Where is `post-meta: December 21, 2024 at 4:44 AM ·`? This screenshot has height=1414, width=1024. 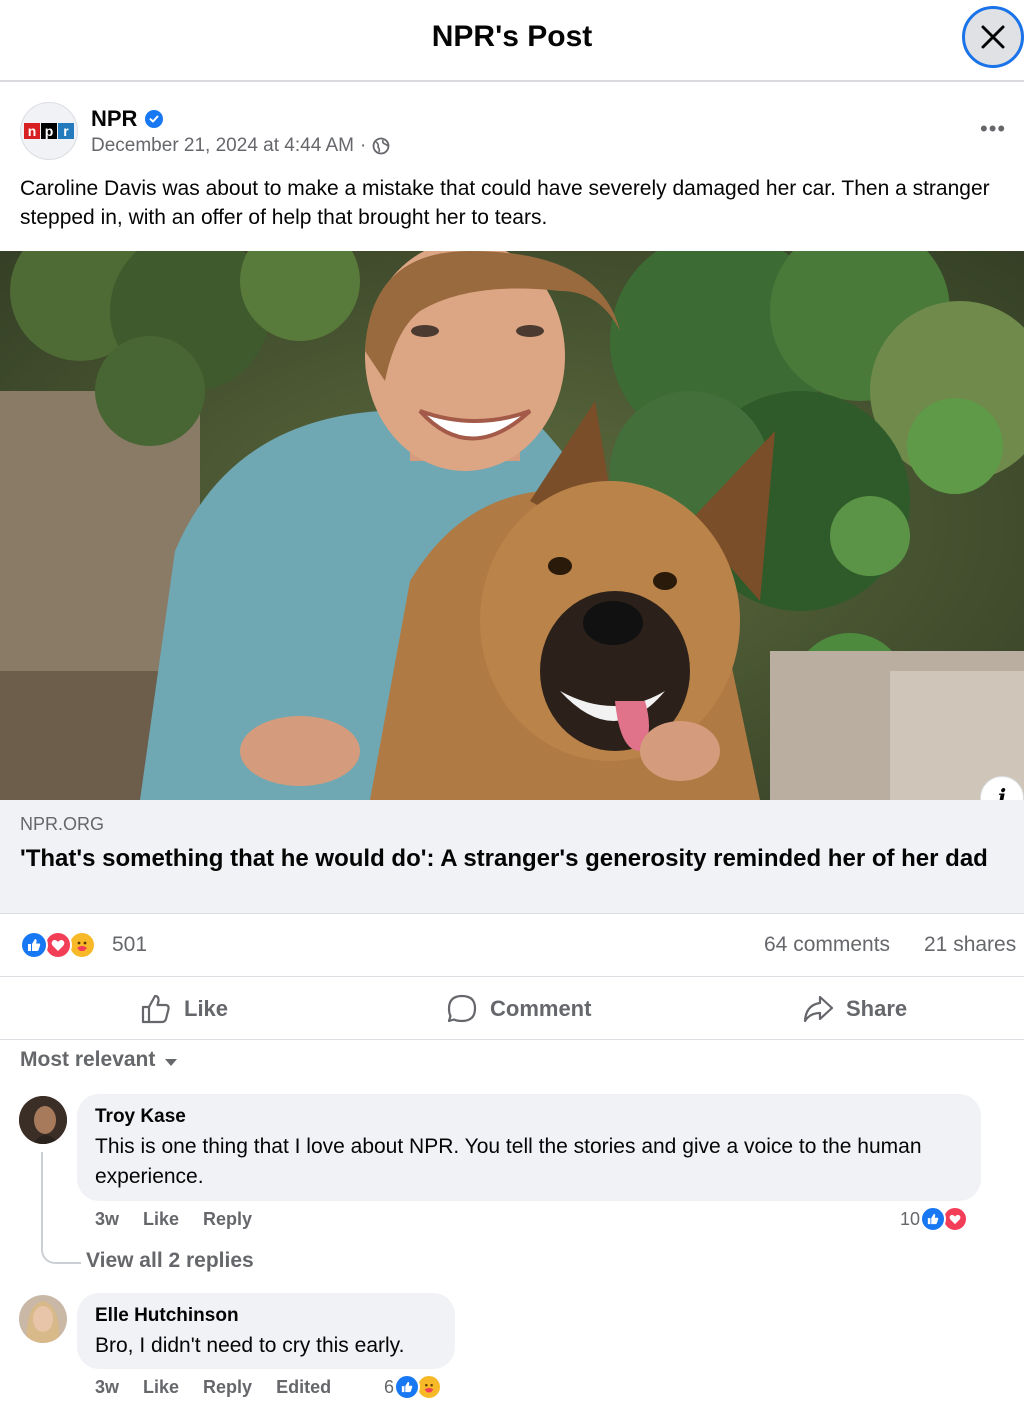 post-meta: December 21, 2024 at 4:44 AM · is located at coordinates (240, 146).